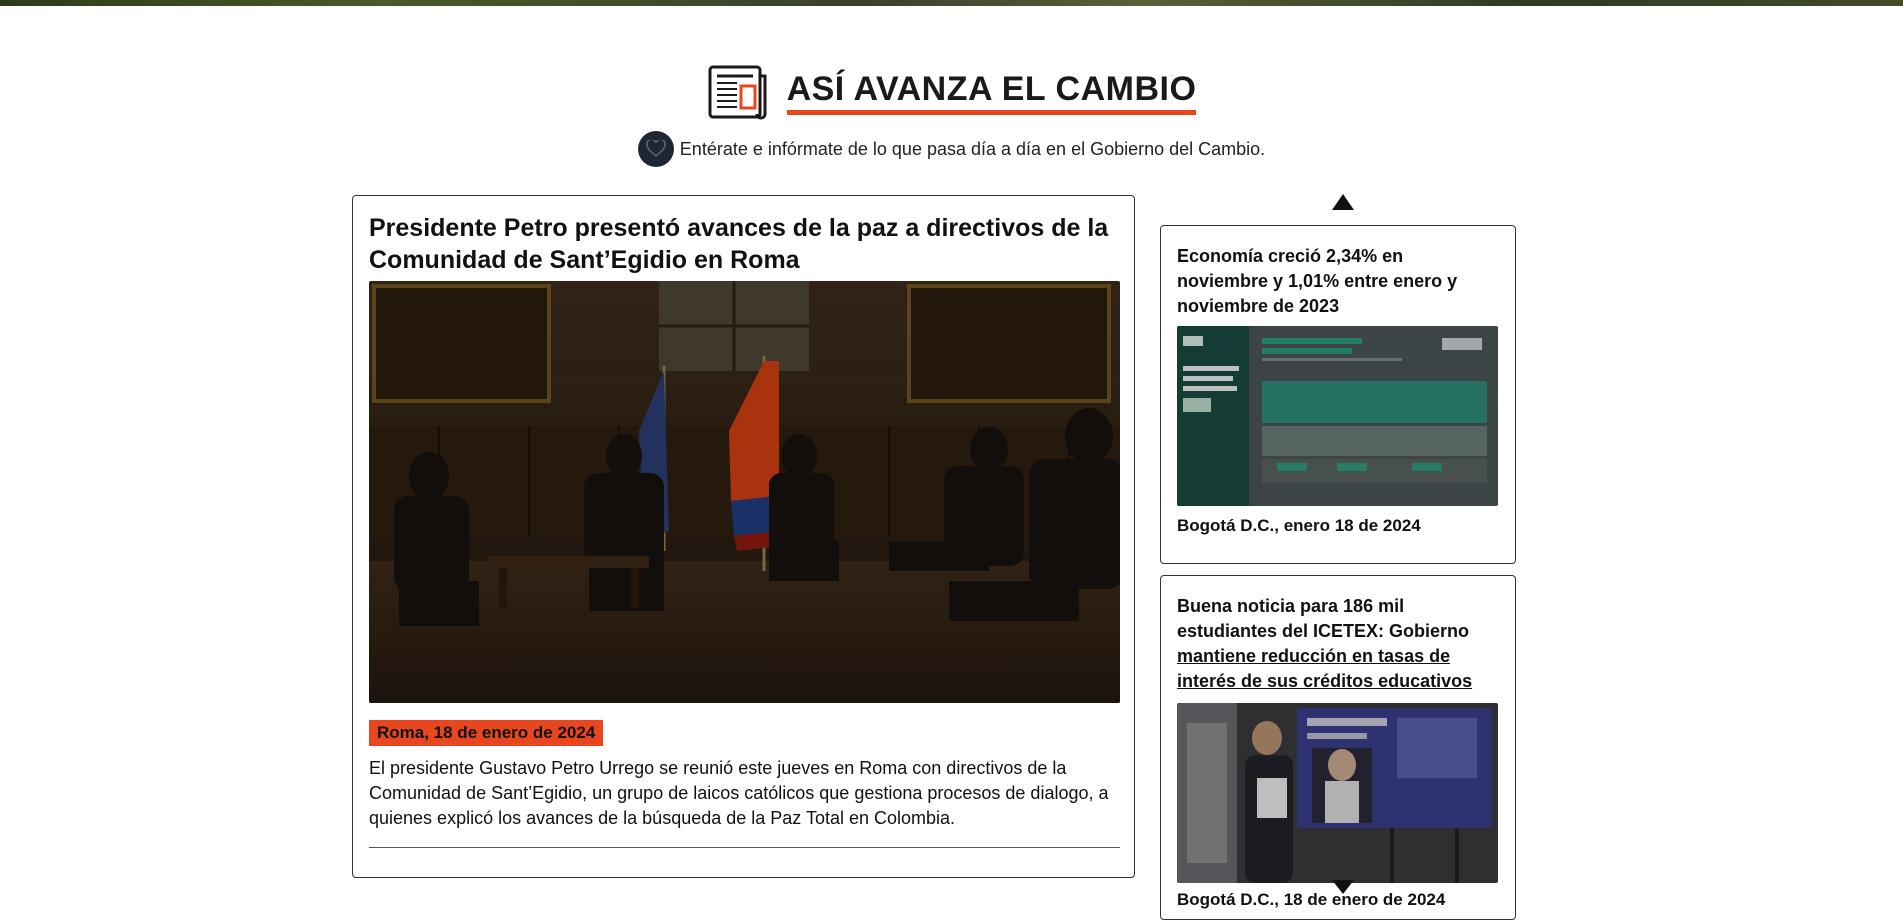  What do you see at coordinates (744, 847) in the screenshot?
I see `card-divider` at bounding box center [744, 847].